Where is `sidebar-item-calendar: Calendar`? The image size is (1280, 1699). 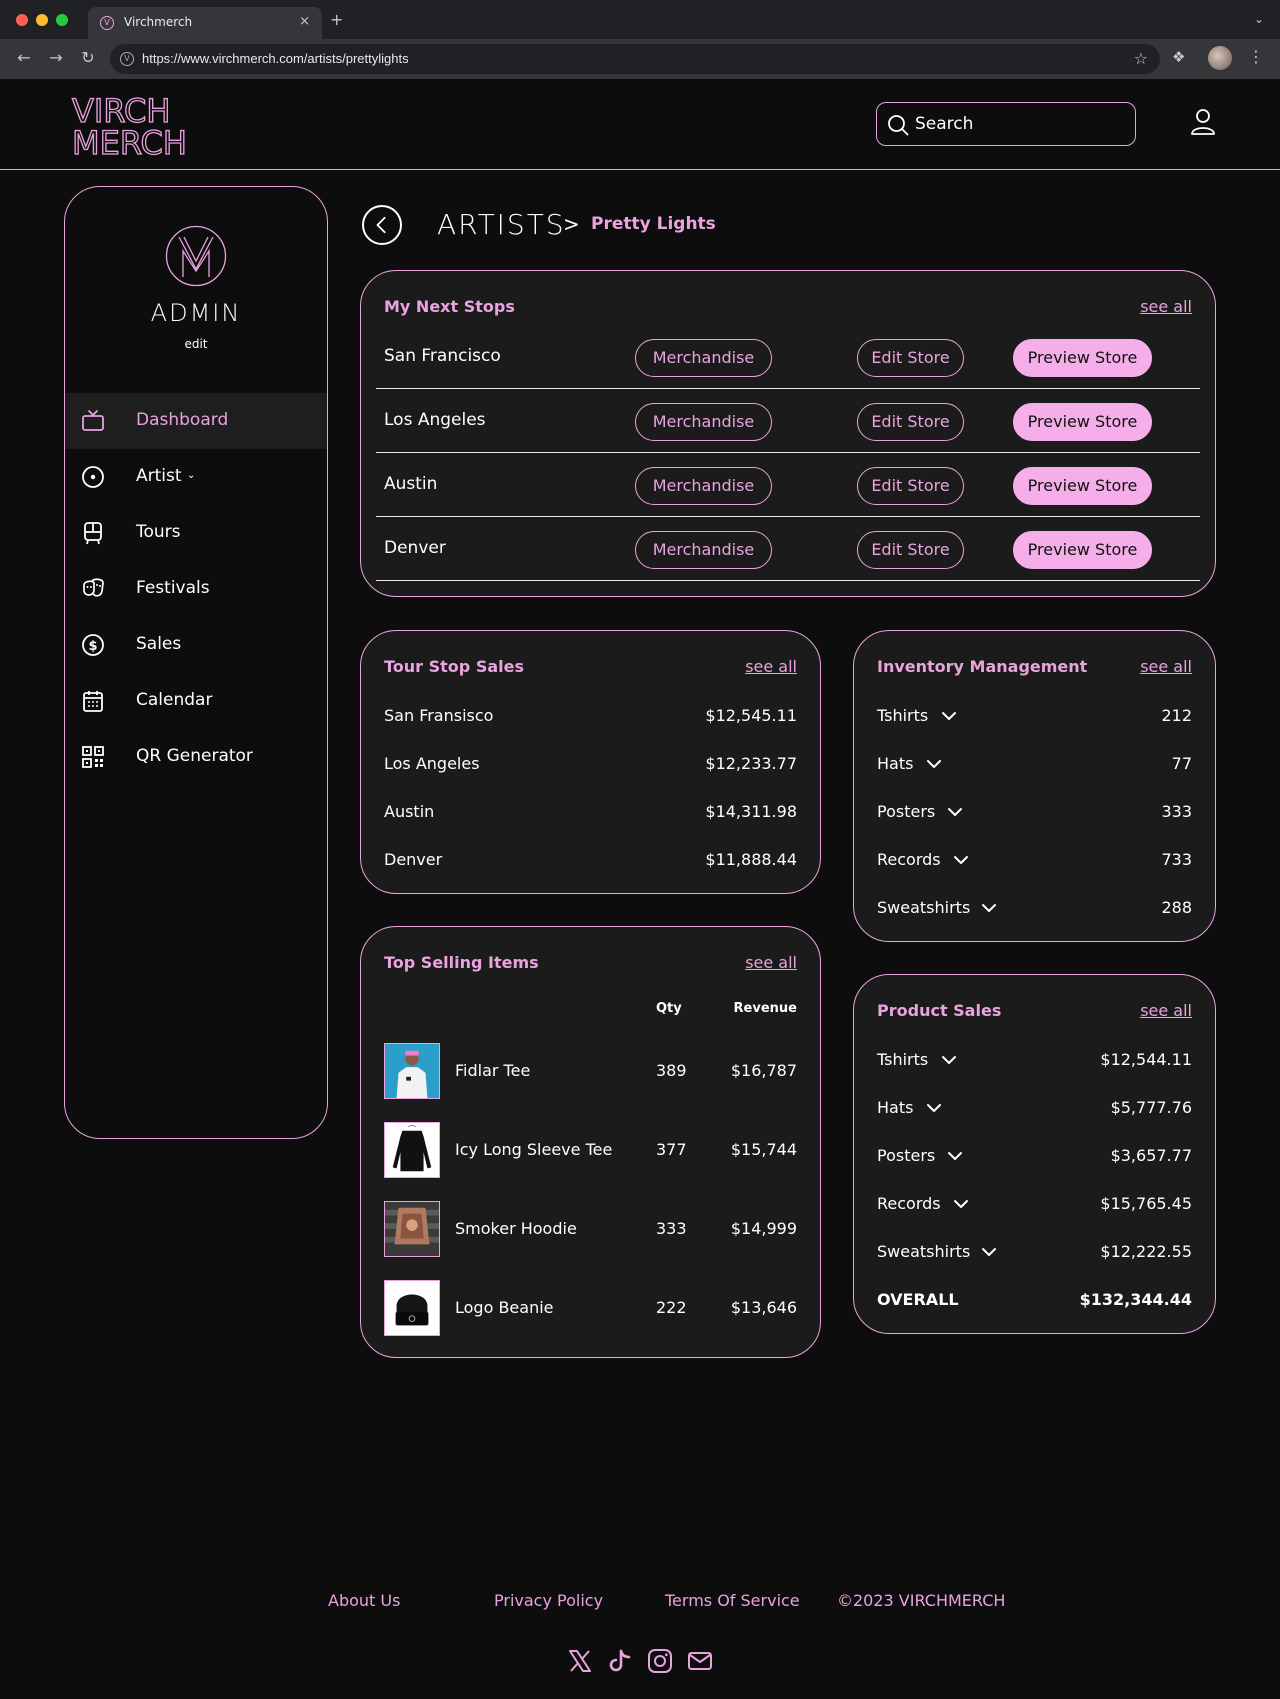
sidebar-item-calendar: Calendar is located at coordinates (196, 701).